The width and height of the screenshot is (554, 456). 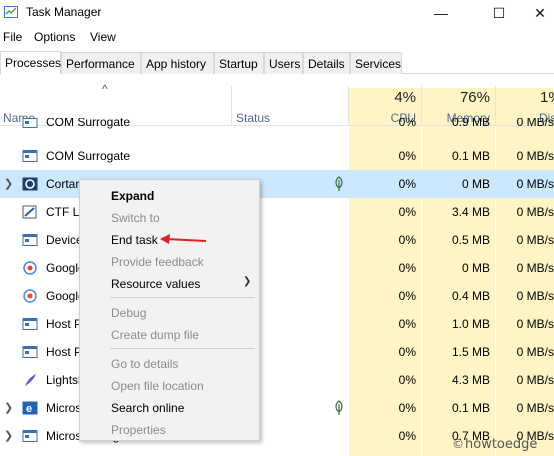 What do you see at coordinates (247, 281) in the screenshot?
I see `submenu-arrow-icon: ❯` at bounding box center [247, 281].